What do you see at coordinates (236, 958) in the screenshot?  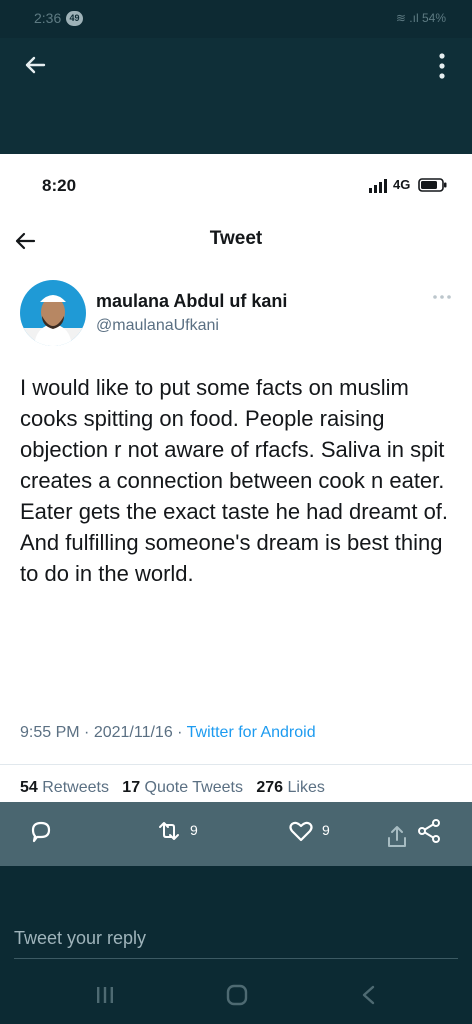 I see `reply-input-underline` at bounding box center [236, 958].